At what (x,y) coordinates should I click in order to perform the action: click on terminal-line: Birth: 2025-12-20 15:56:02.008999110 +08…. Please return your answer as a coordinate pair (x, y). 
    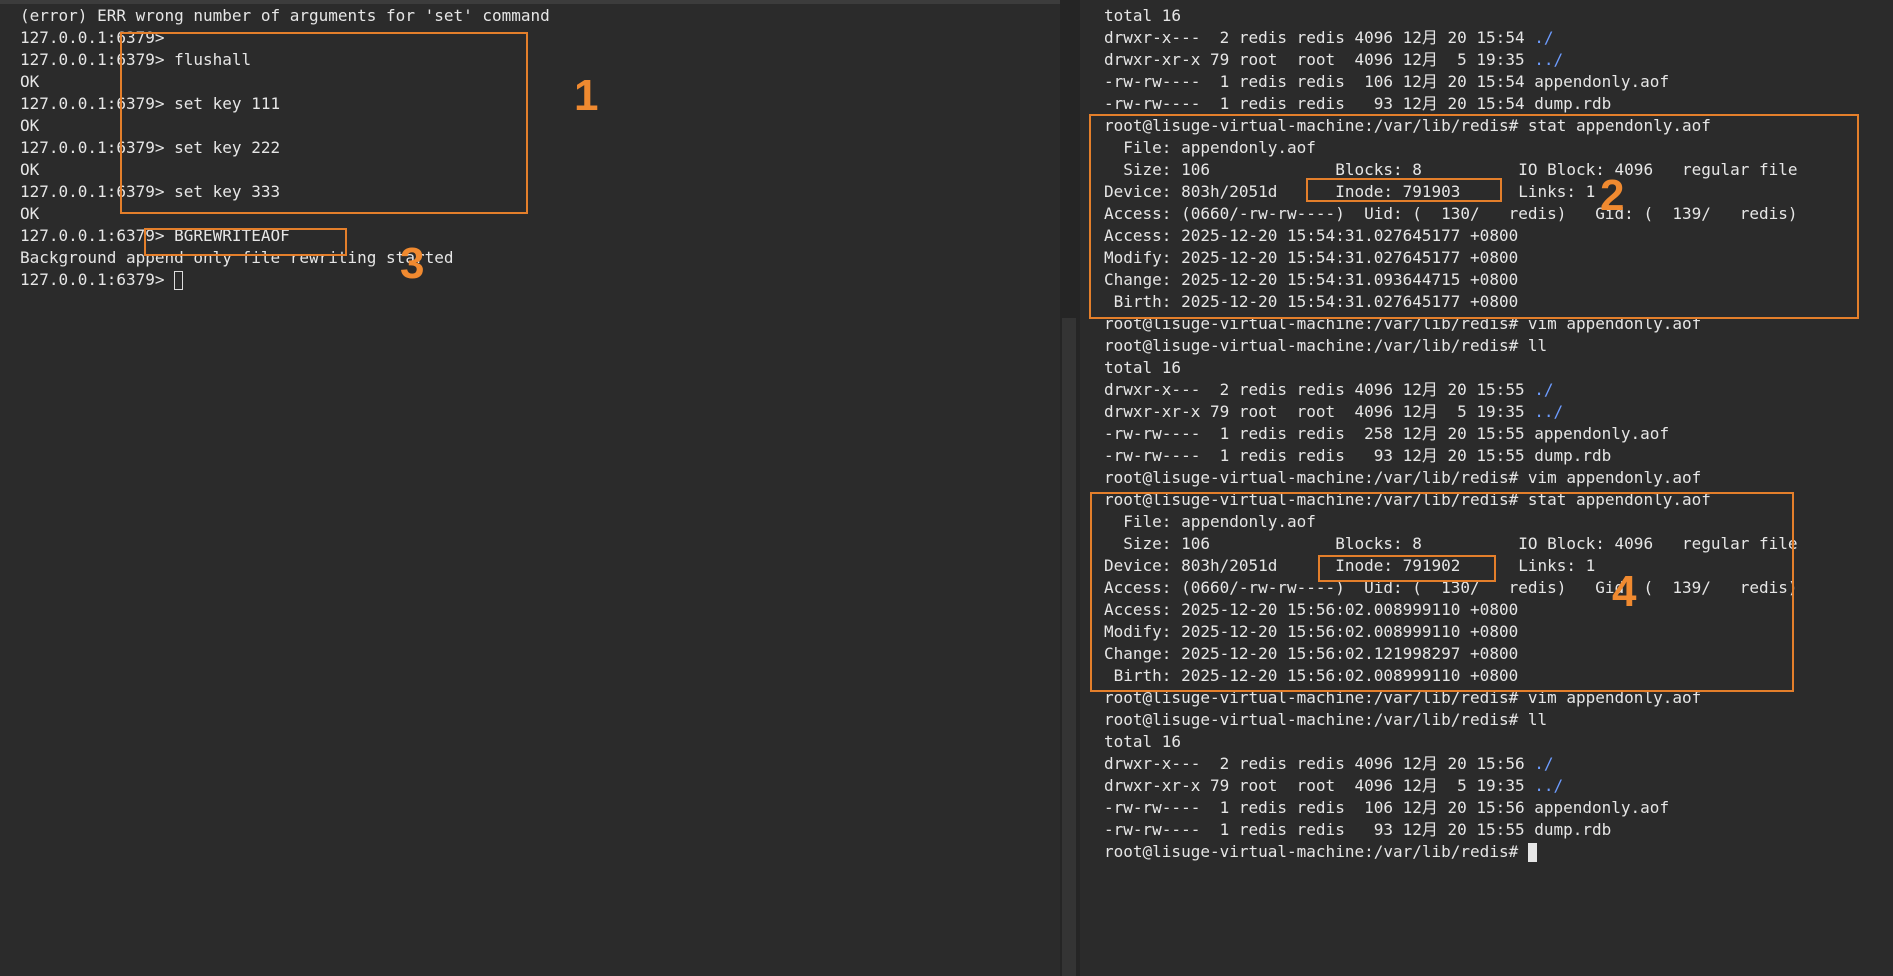
    Looking at the image, I should click on (1311, 675).